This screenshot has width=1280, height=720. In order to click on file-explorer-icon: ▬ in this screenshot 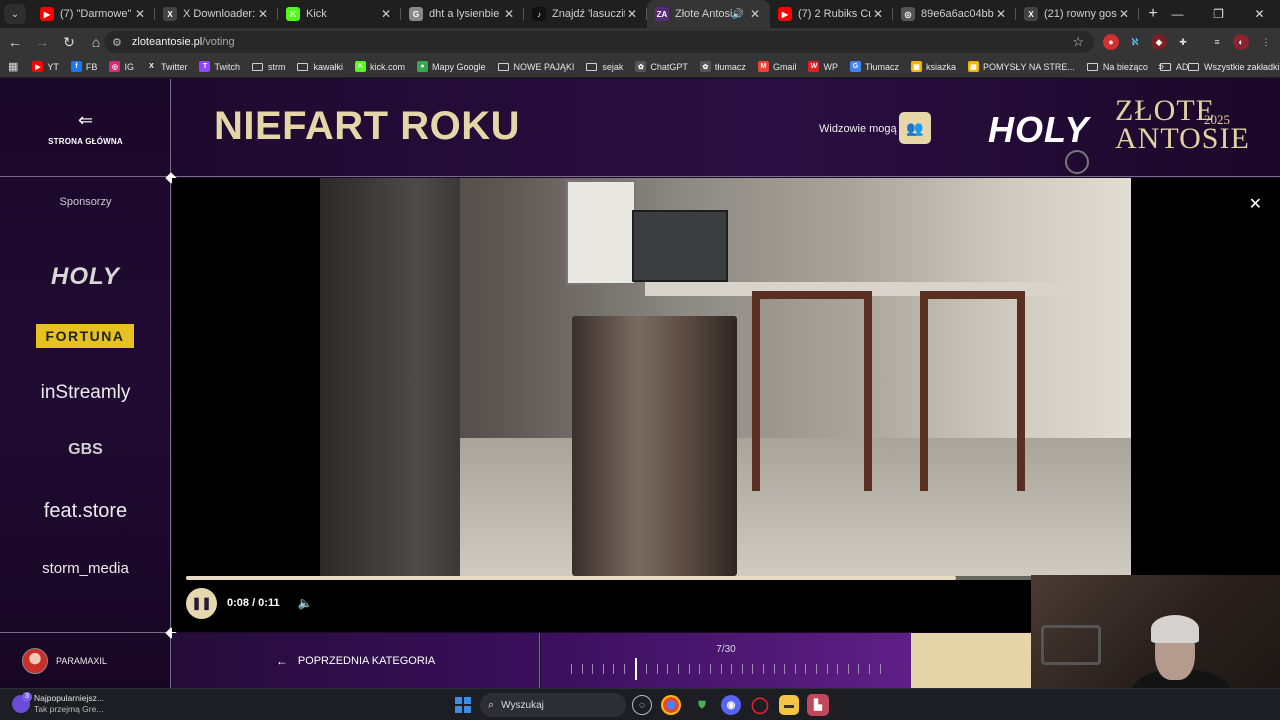, I will do `click(789, 705)`.